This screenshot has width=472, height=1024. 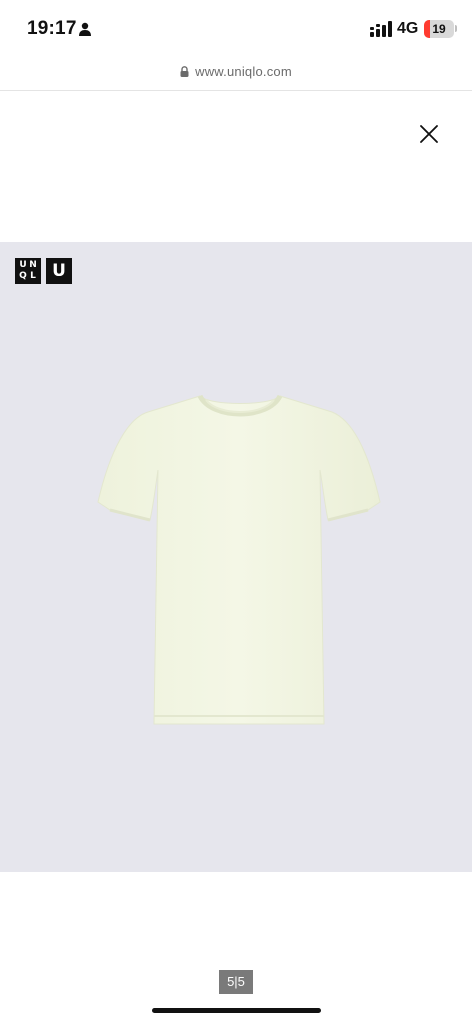 I want to click on lock-icon, so click(x=184, y=71).